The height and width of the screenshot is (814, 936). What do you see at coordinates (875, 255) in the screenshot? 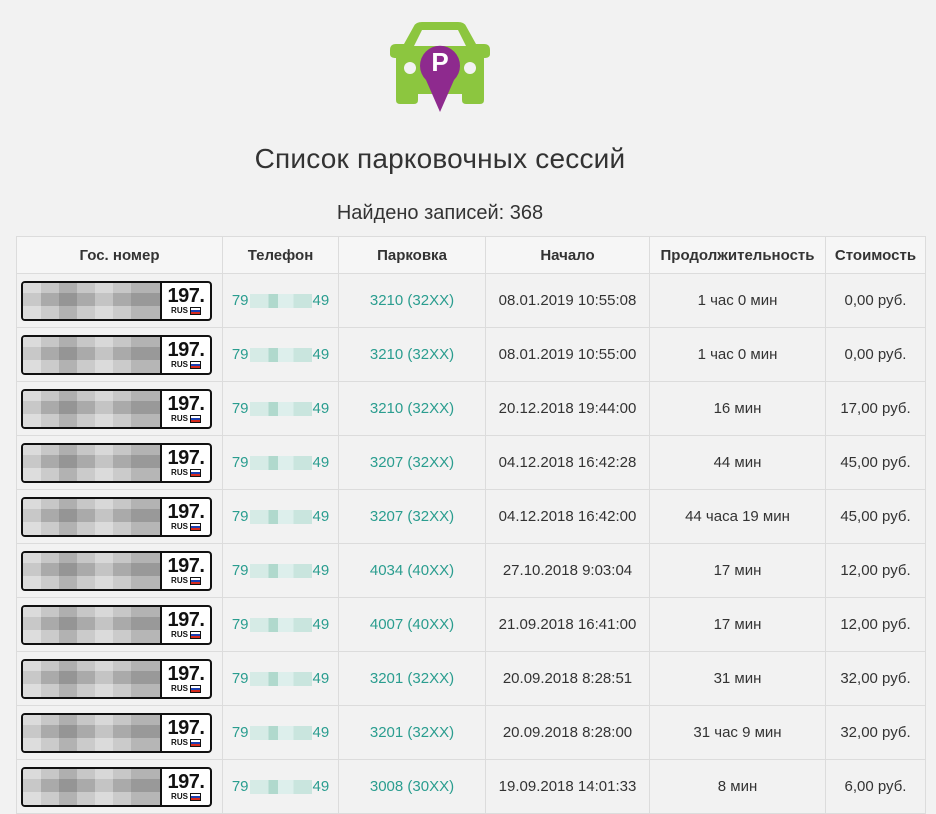
I see `column-header-cost: Стоимость` at bounding box center [875, 255].